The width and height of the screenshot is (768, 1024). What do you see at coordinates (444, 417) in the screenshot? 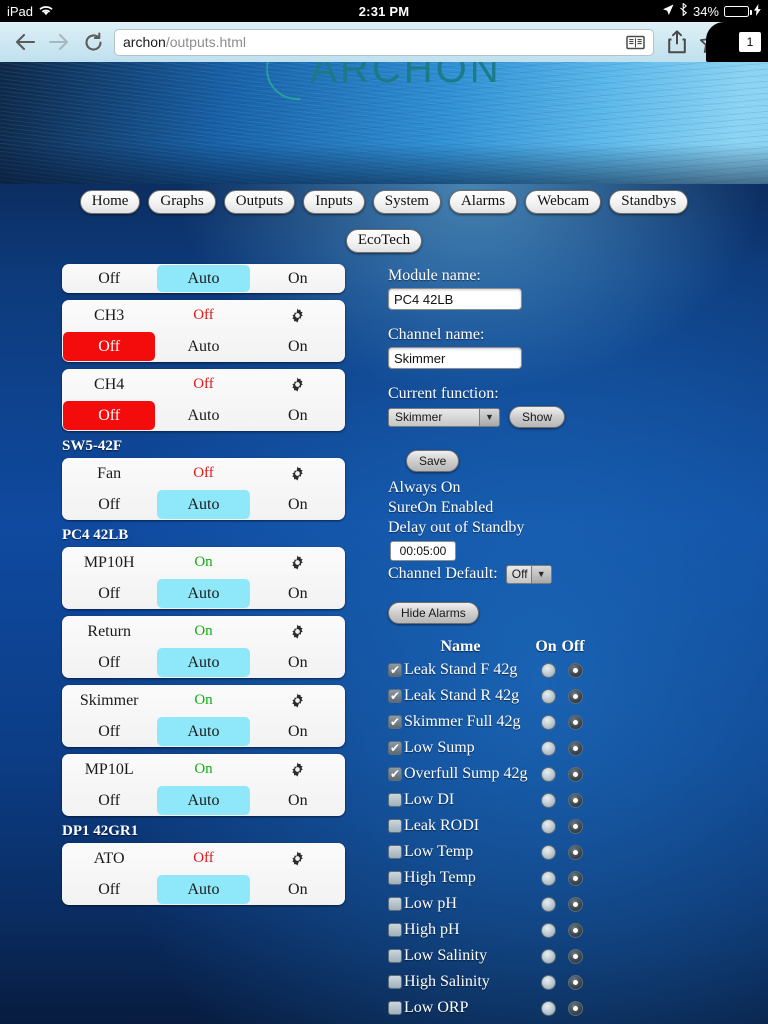
I see `current-function-select: Skimmer ▼` at bounding box center [444, 417].